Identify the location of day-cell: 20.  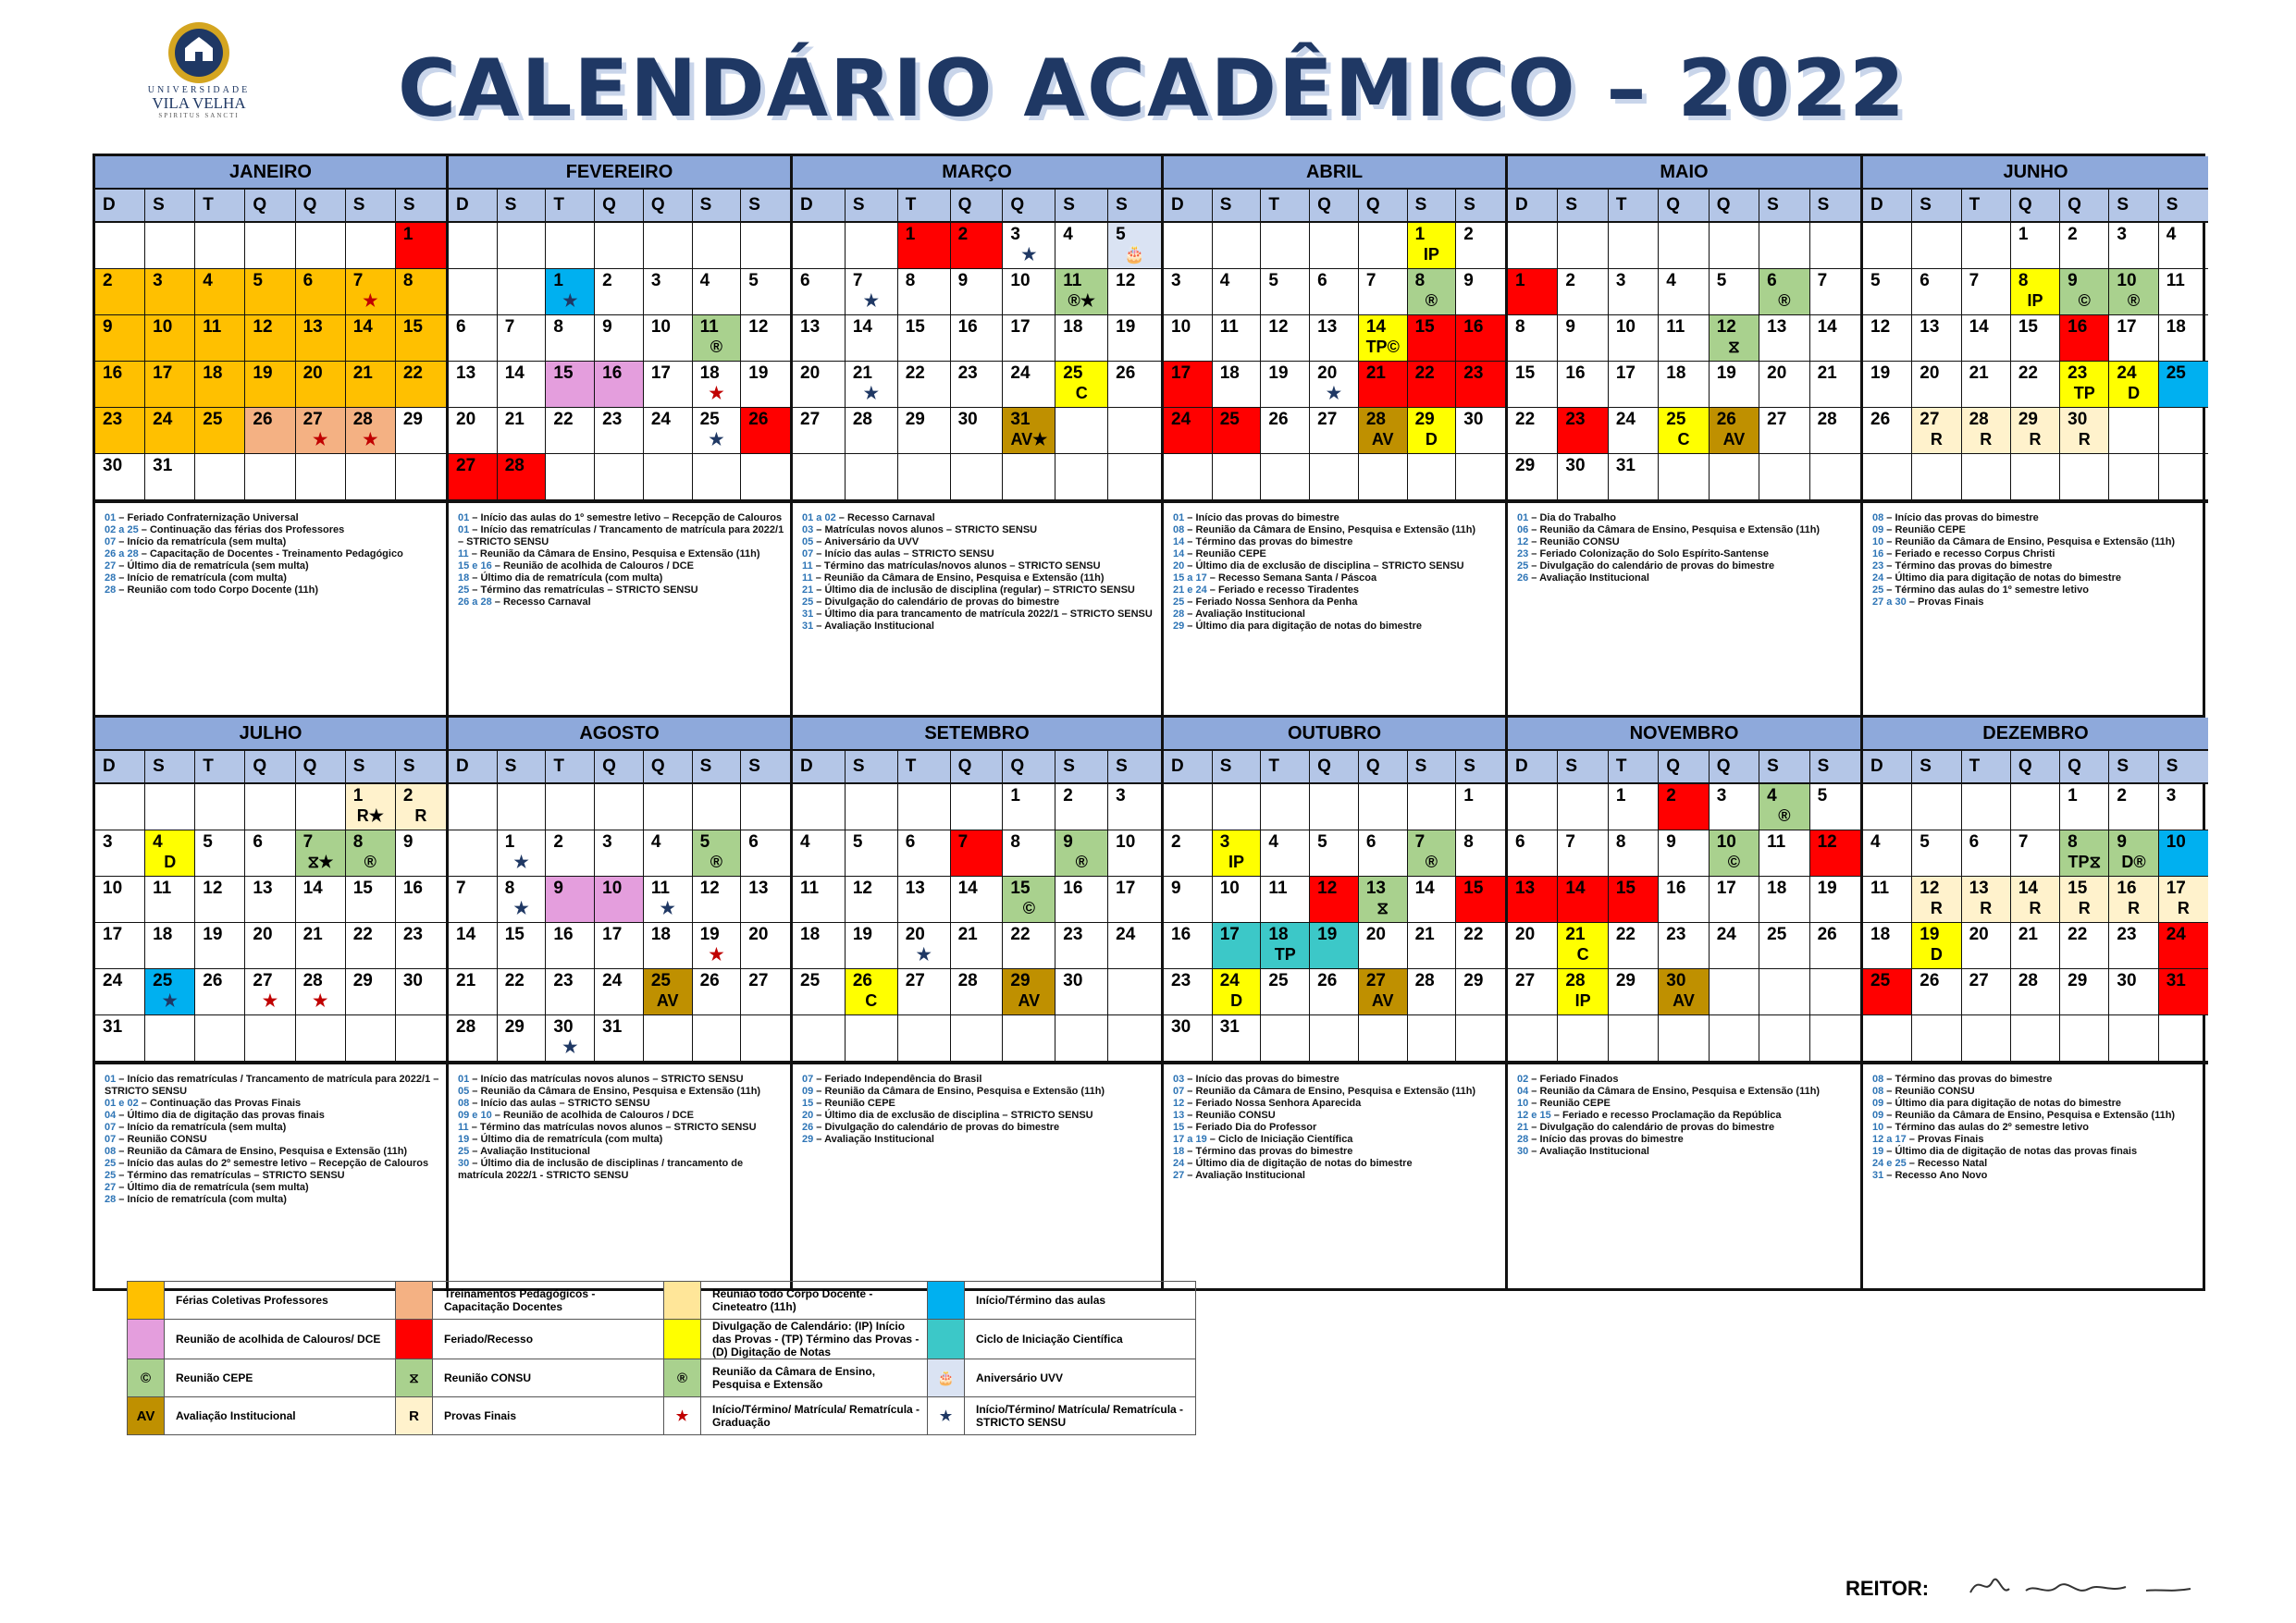
(1533, 946).